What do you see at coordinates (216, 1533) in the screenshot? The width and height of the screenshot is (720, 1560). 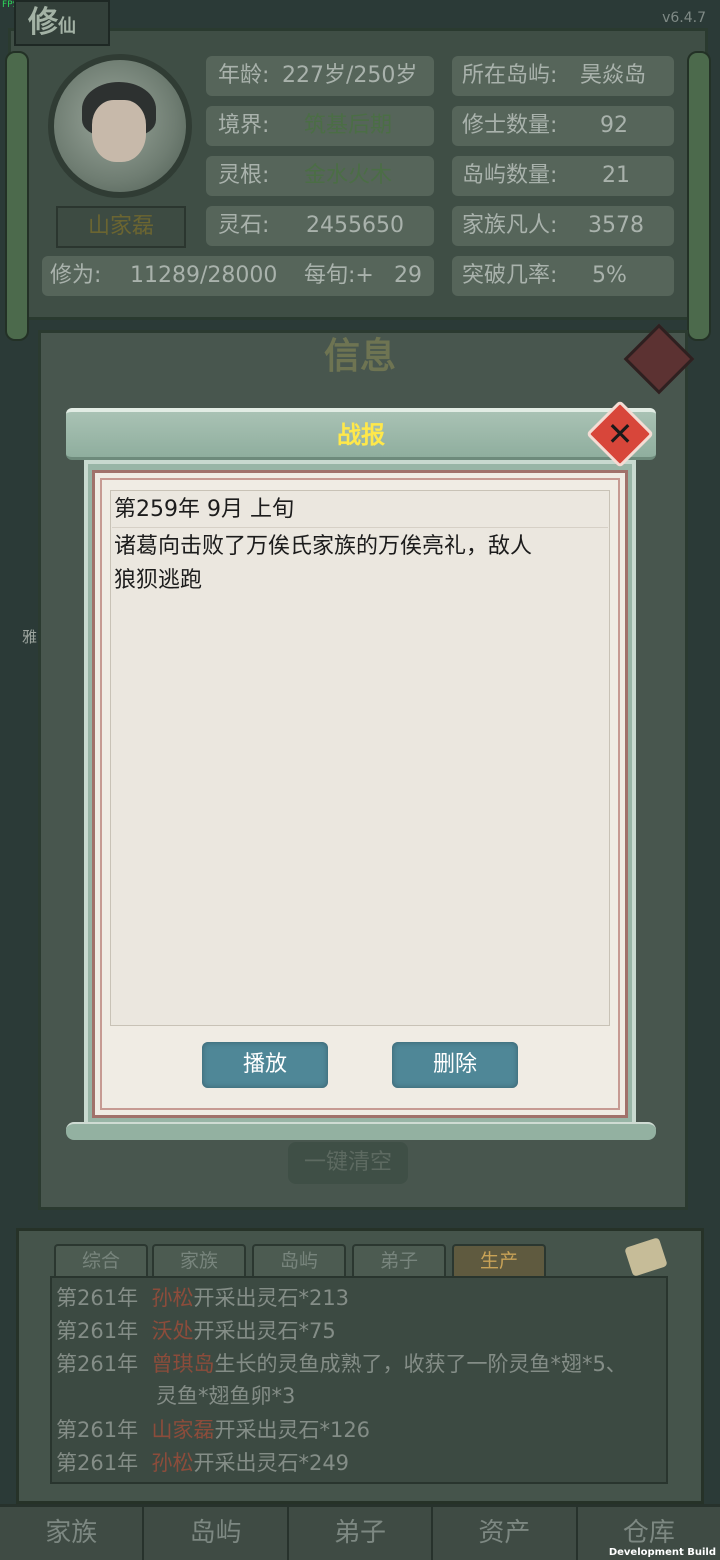 I see `nav-islands: 岛屿` at bounding box center [216, 1533].